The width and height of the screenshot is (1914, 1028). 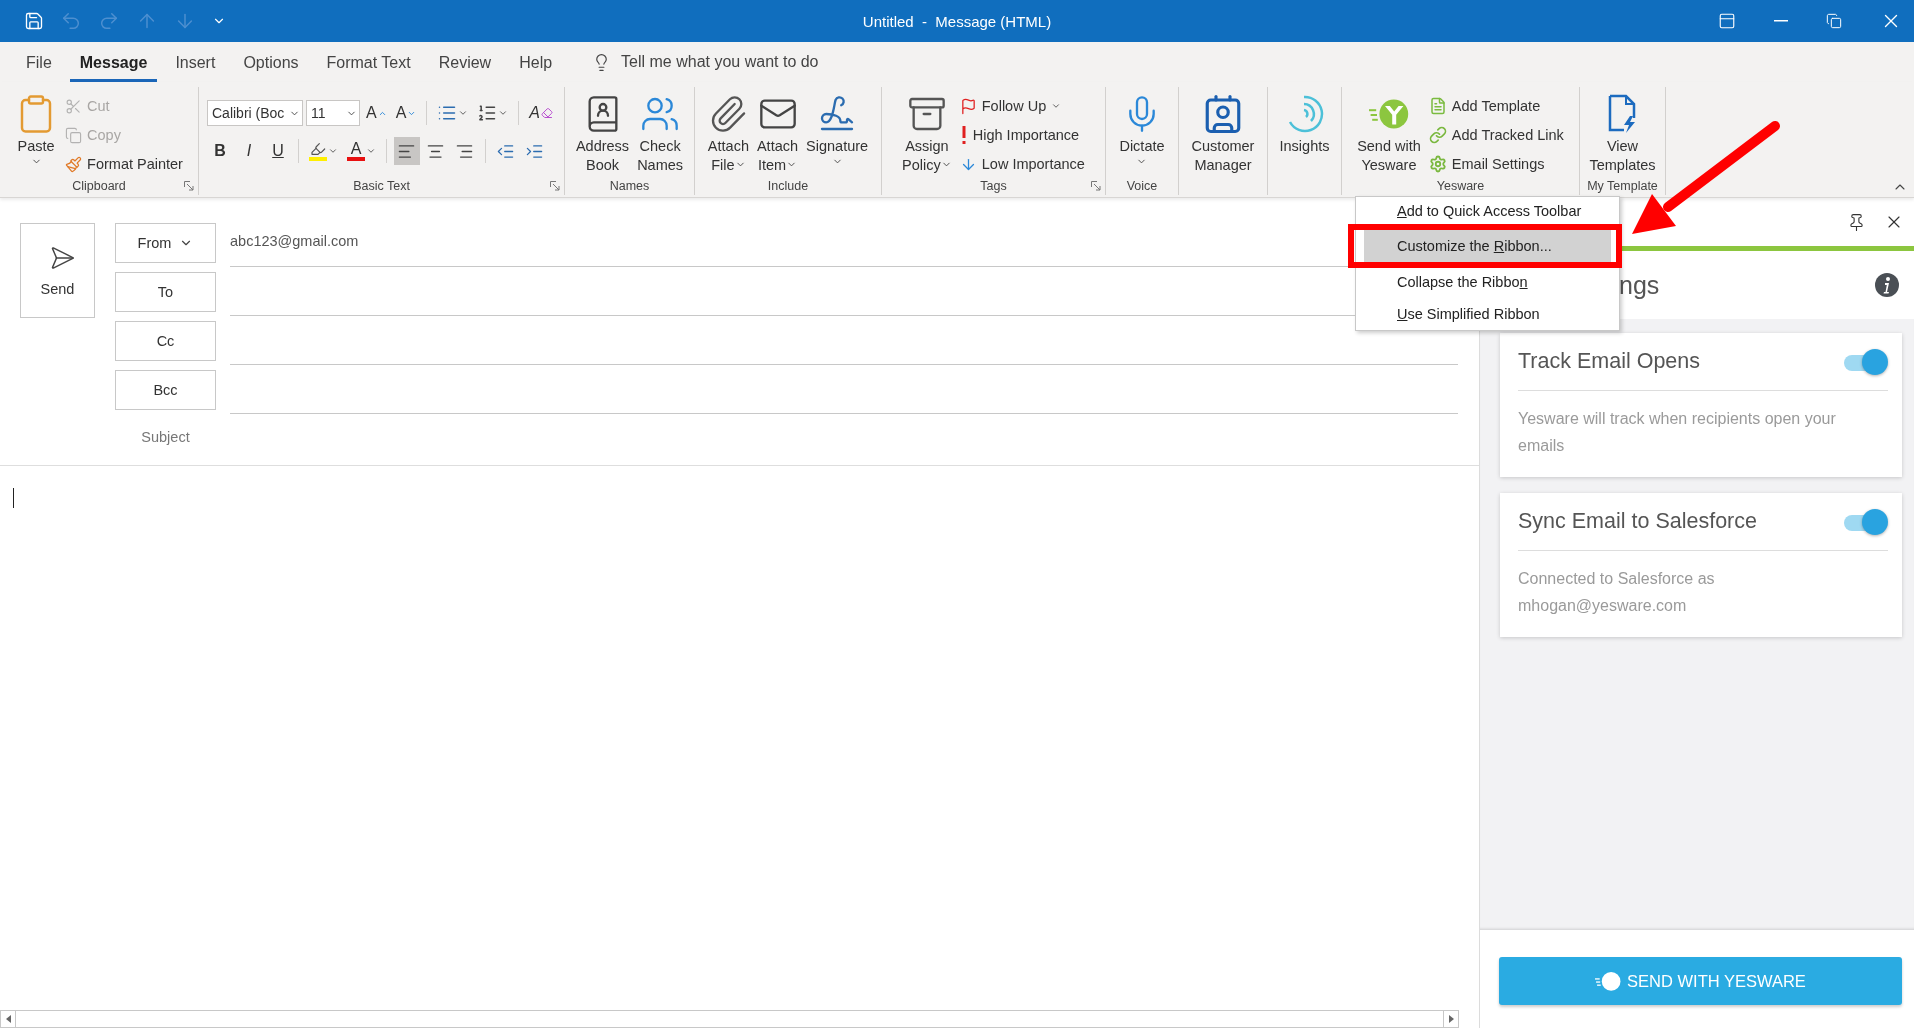 I want to click on pin-button, so click(x=1856, y=222).